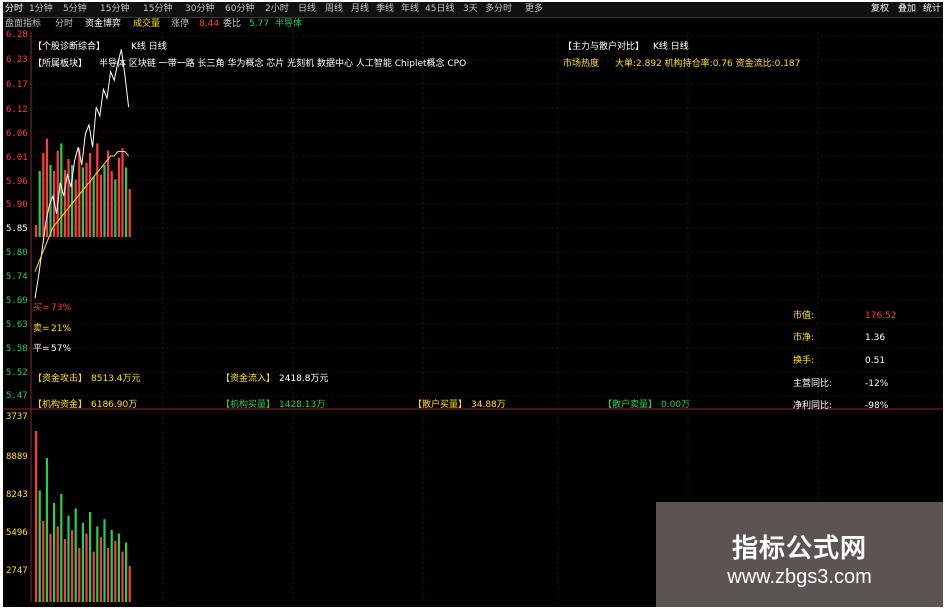 The height and width of the screenshot is (609, 945). Describe the element at coordinates (877, 406) in the screenshot. I see `stat-profit-yoy-value: -98%` at that location.